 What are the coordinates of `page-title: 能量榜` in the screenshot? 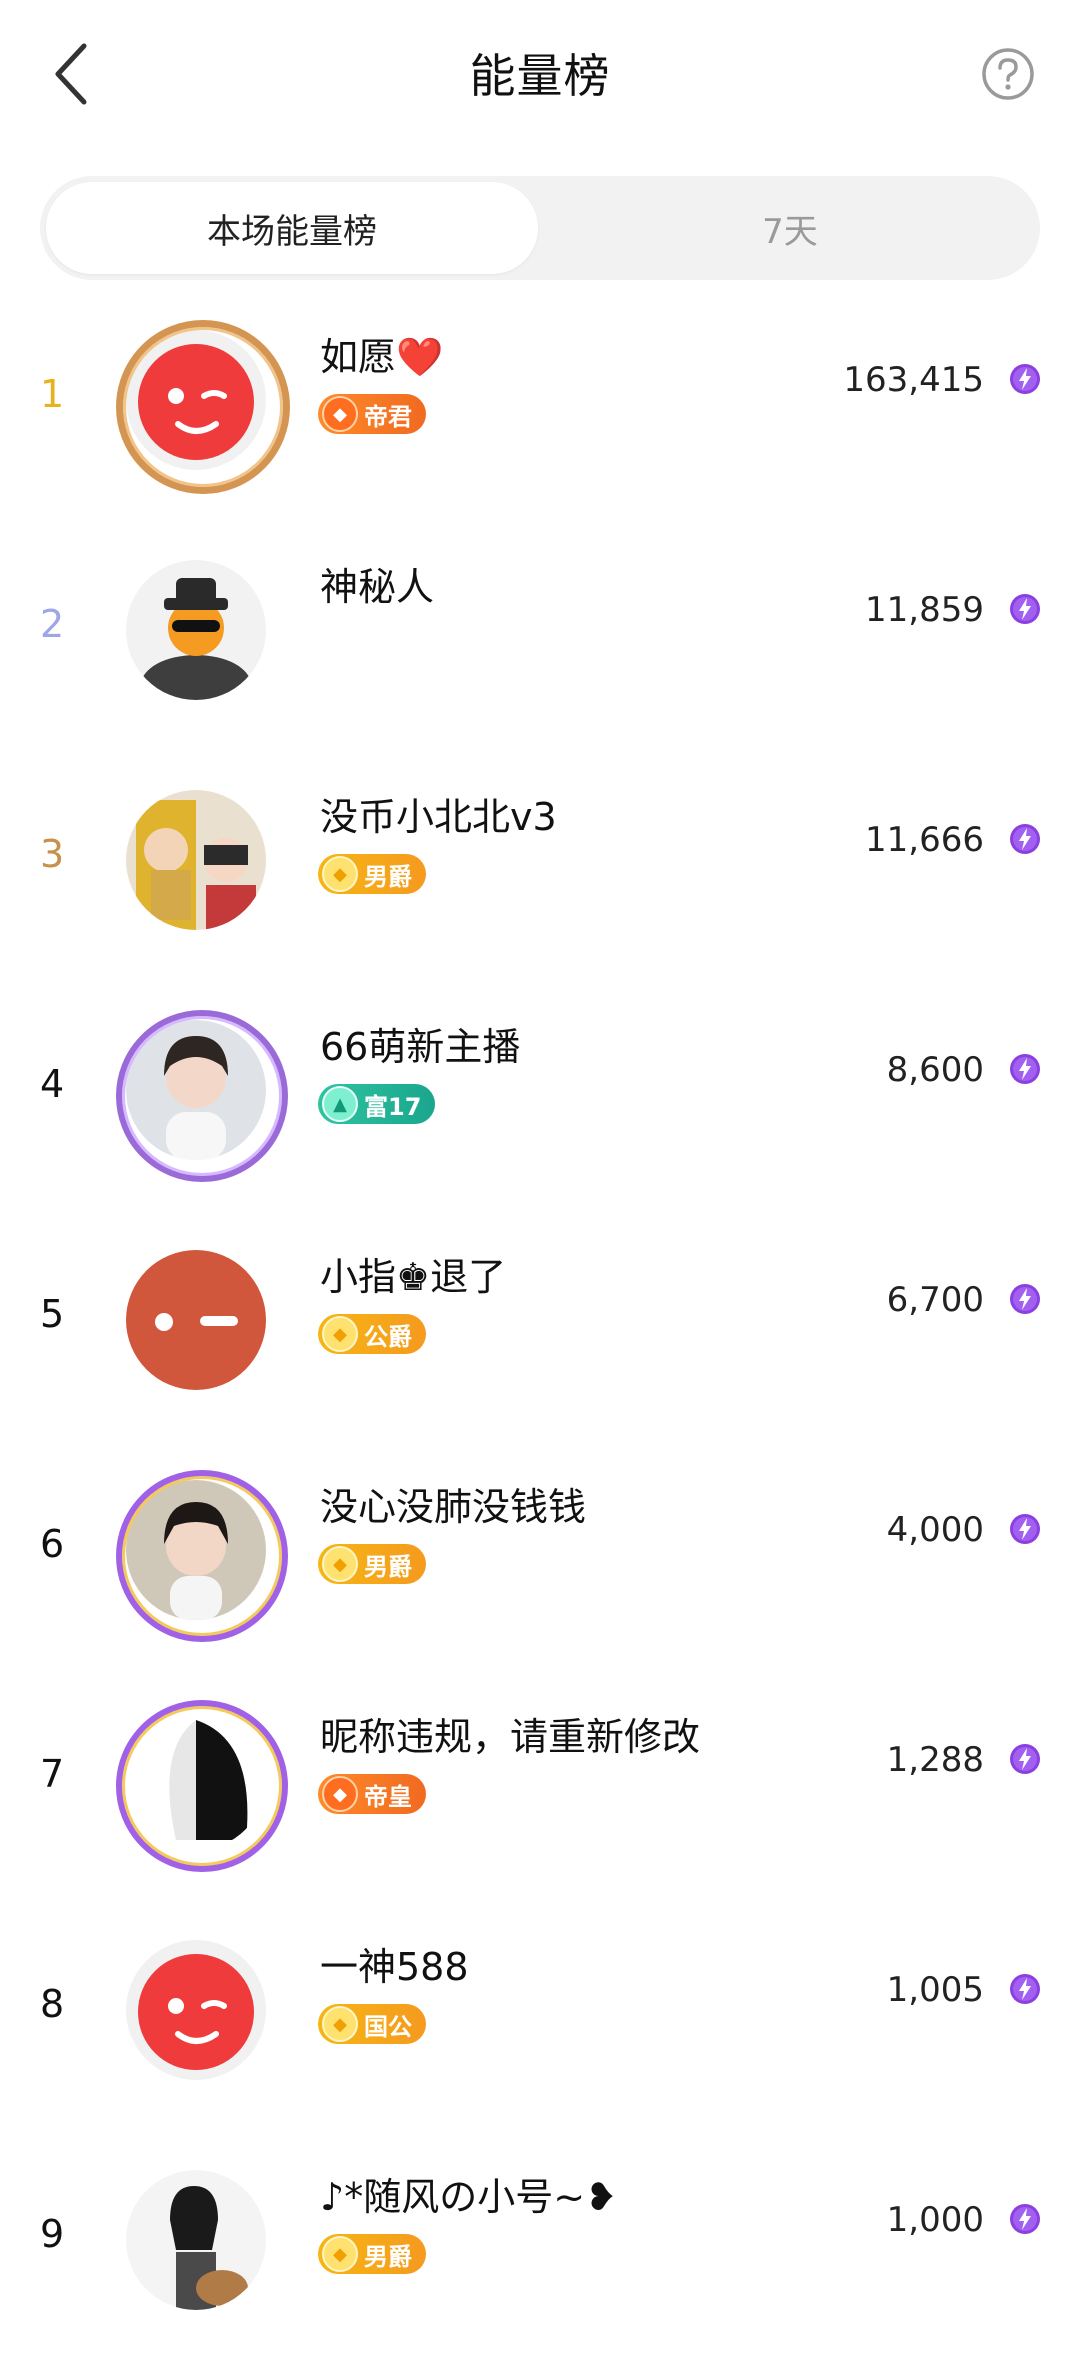 It's located at (540, 76).